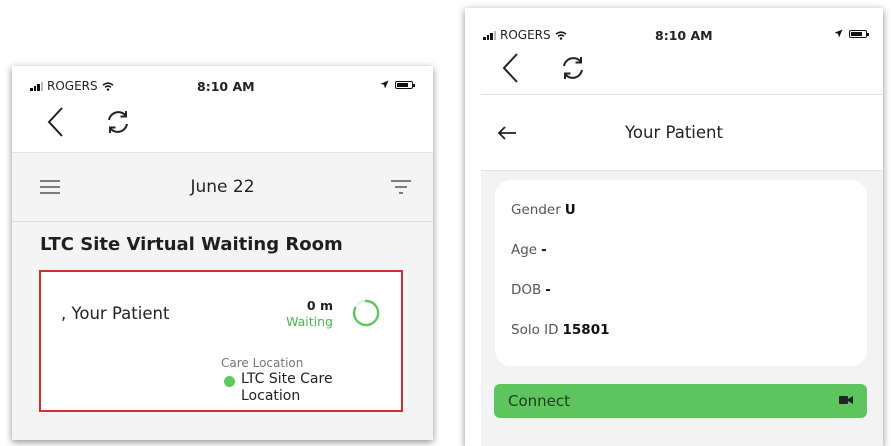 The image size is (891, 446). Describe the element at coordinates (287, 387) in the screenshot. I see `care-location-name: LTC Site Care Location` at that location.